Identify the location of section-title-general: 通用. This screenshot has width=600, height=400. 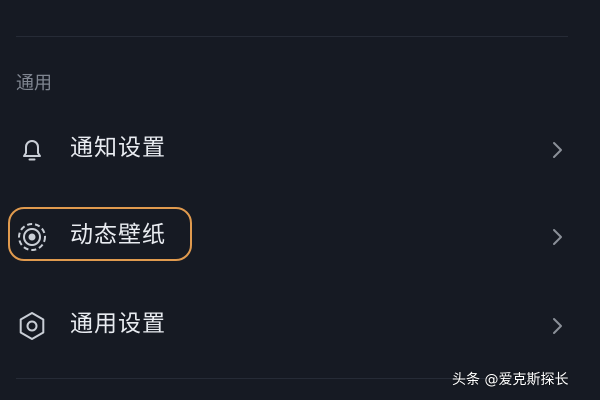
(34, 83).